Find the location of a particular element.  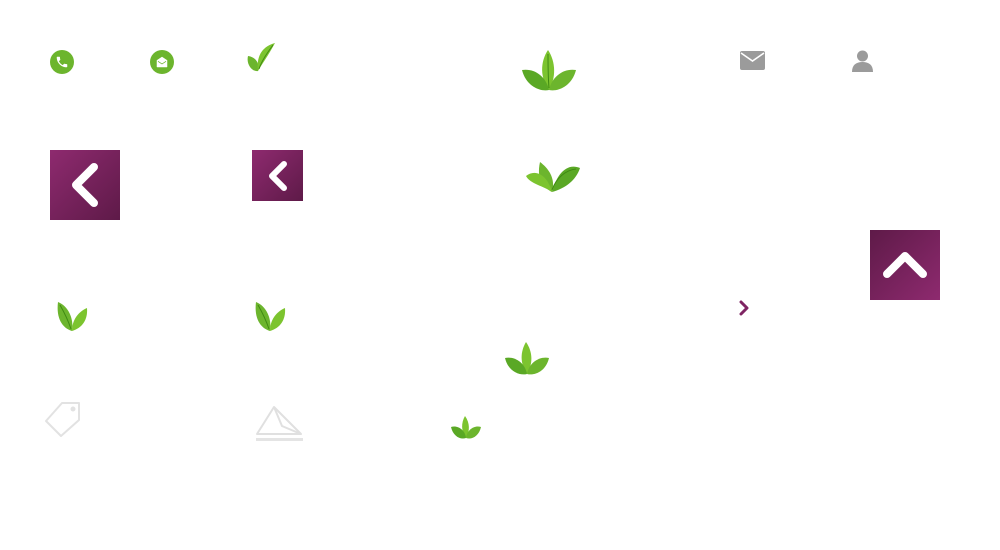

chevron-right-icon is located at coordinates (744, 308).